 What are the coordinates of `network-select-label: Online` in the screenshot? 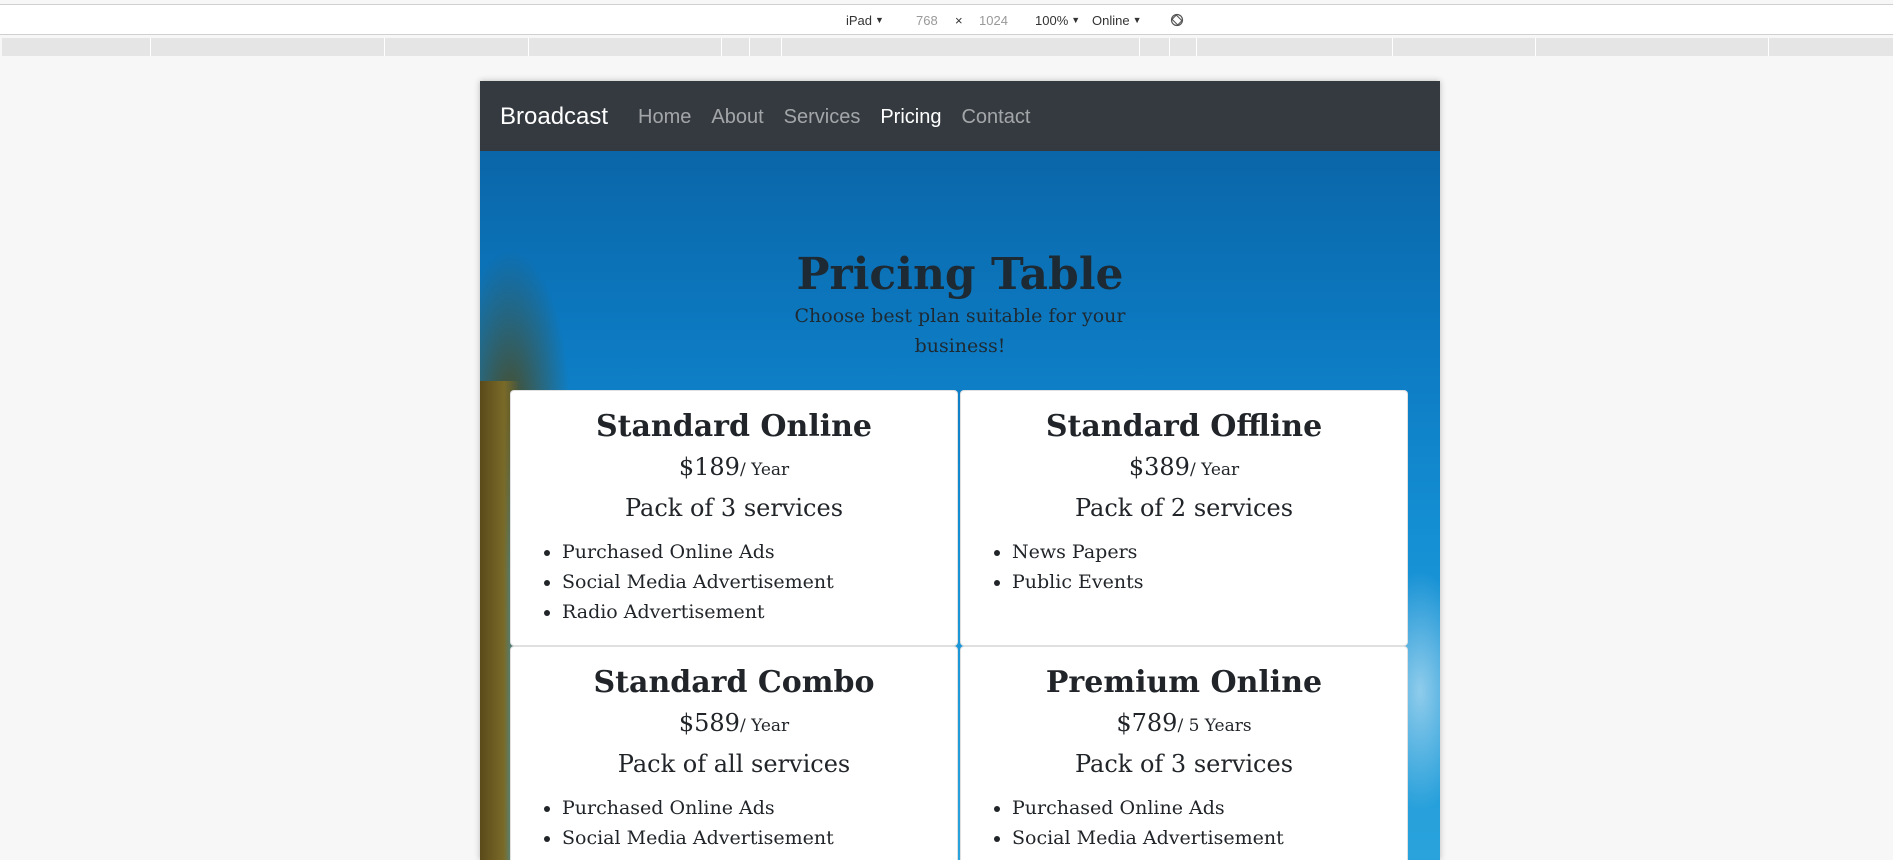 It's located at (1111, 20).